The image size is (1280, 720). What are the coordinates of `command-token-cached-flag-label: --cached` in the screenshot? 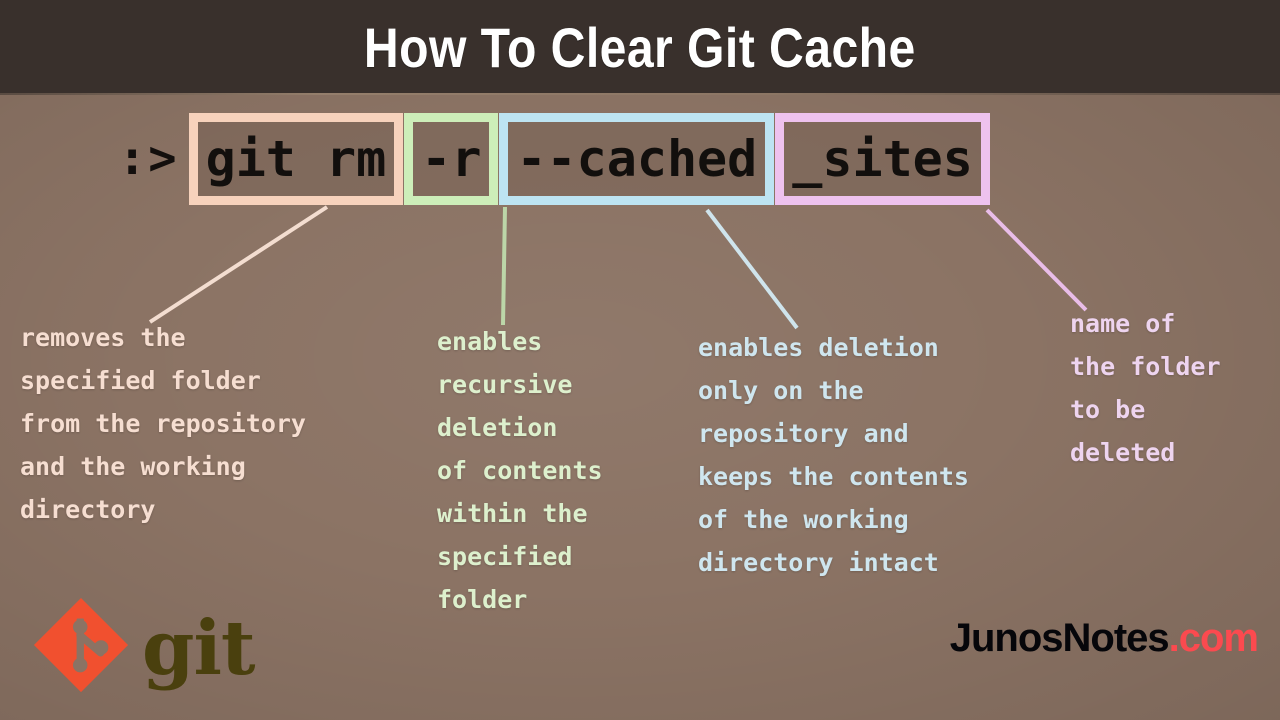 It's located at (637, 159).